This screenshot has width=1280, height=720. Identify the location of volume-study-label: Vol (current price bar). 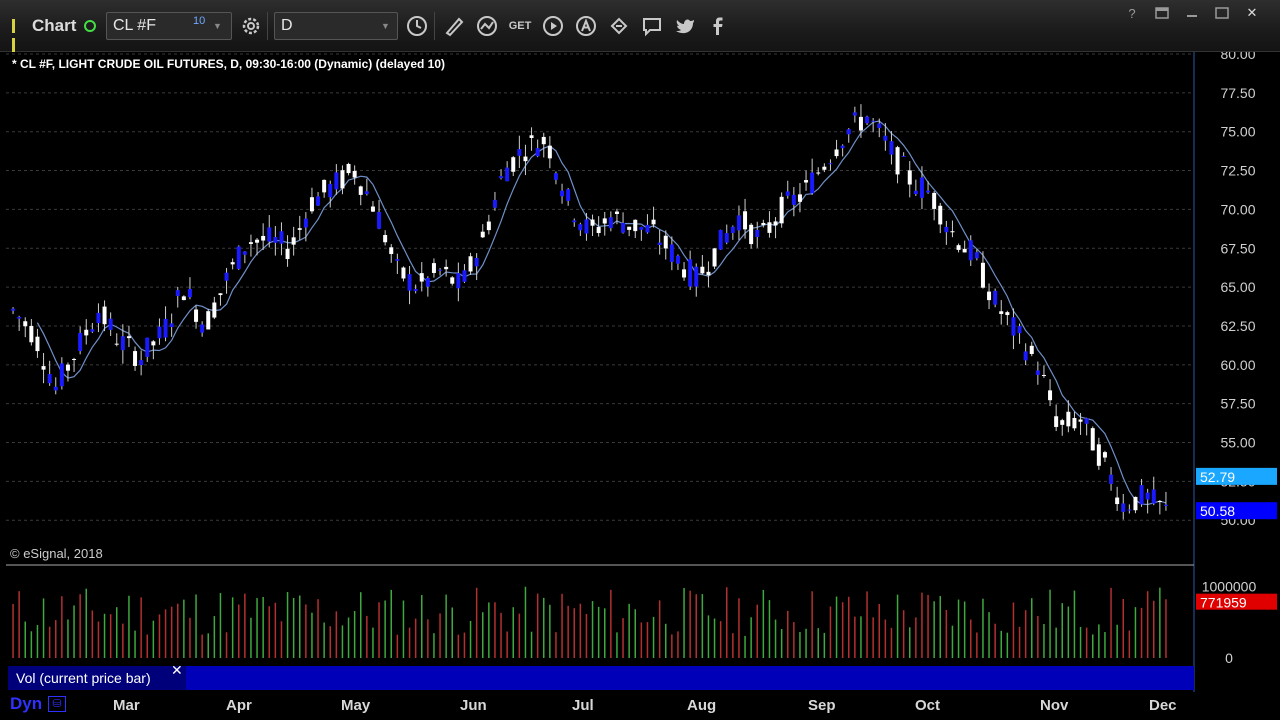
(98, 678).